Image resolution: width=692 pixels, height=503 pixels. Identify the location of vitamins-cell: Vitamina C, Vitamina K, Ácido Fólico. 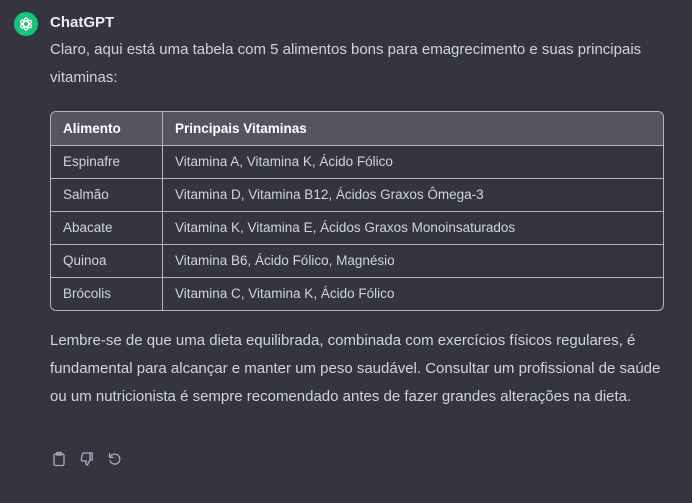
(412, 293).